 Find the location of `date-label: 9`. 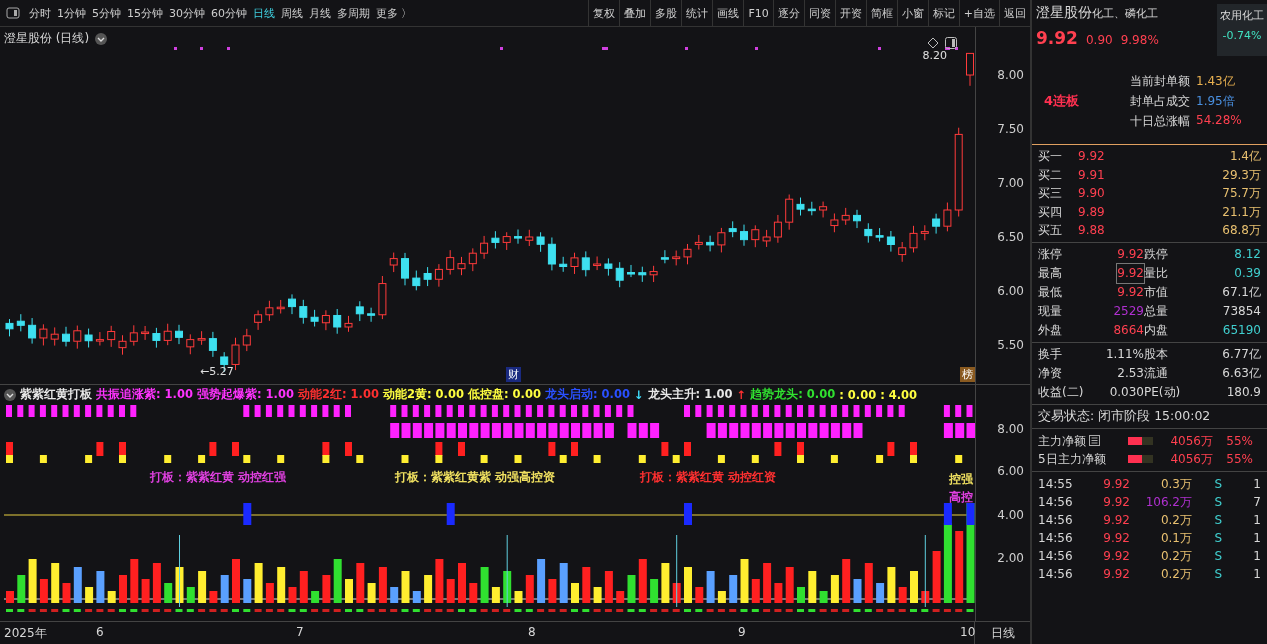

date-label: 9 is located at coordinates (742, 632).